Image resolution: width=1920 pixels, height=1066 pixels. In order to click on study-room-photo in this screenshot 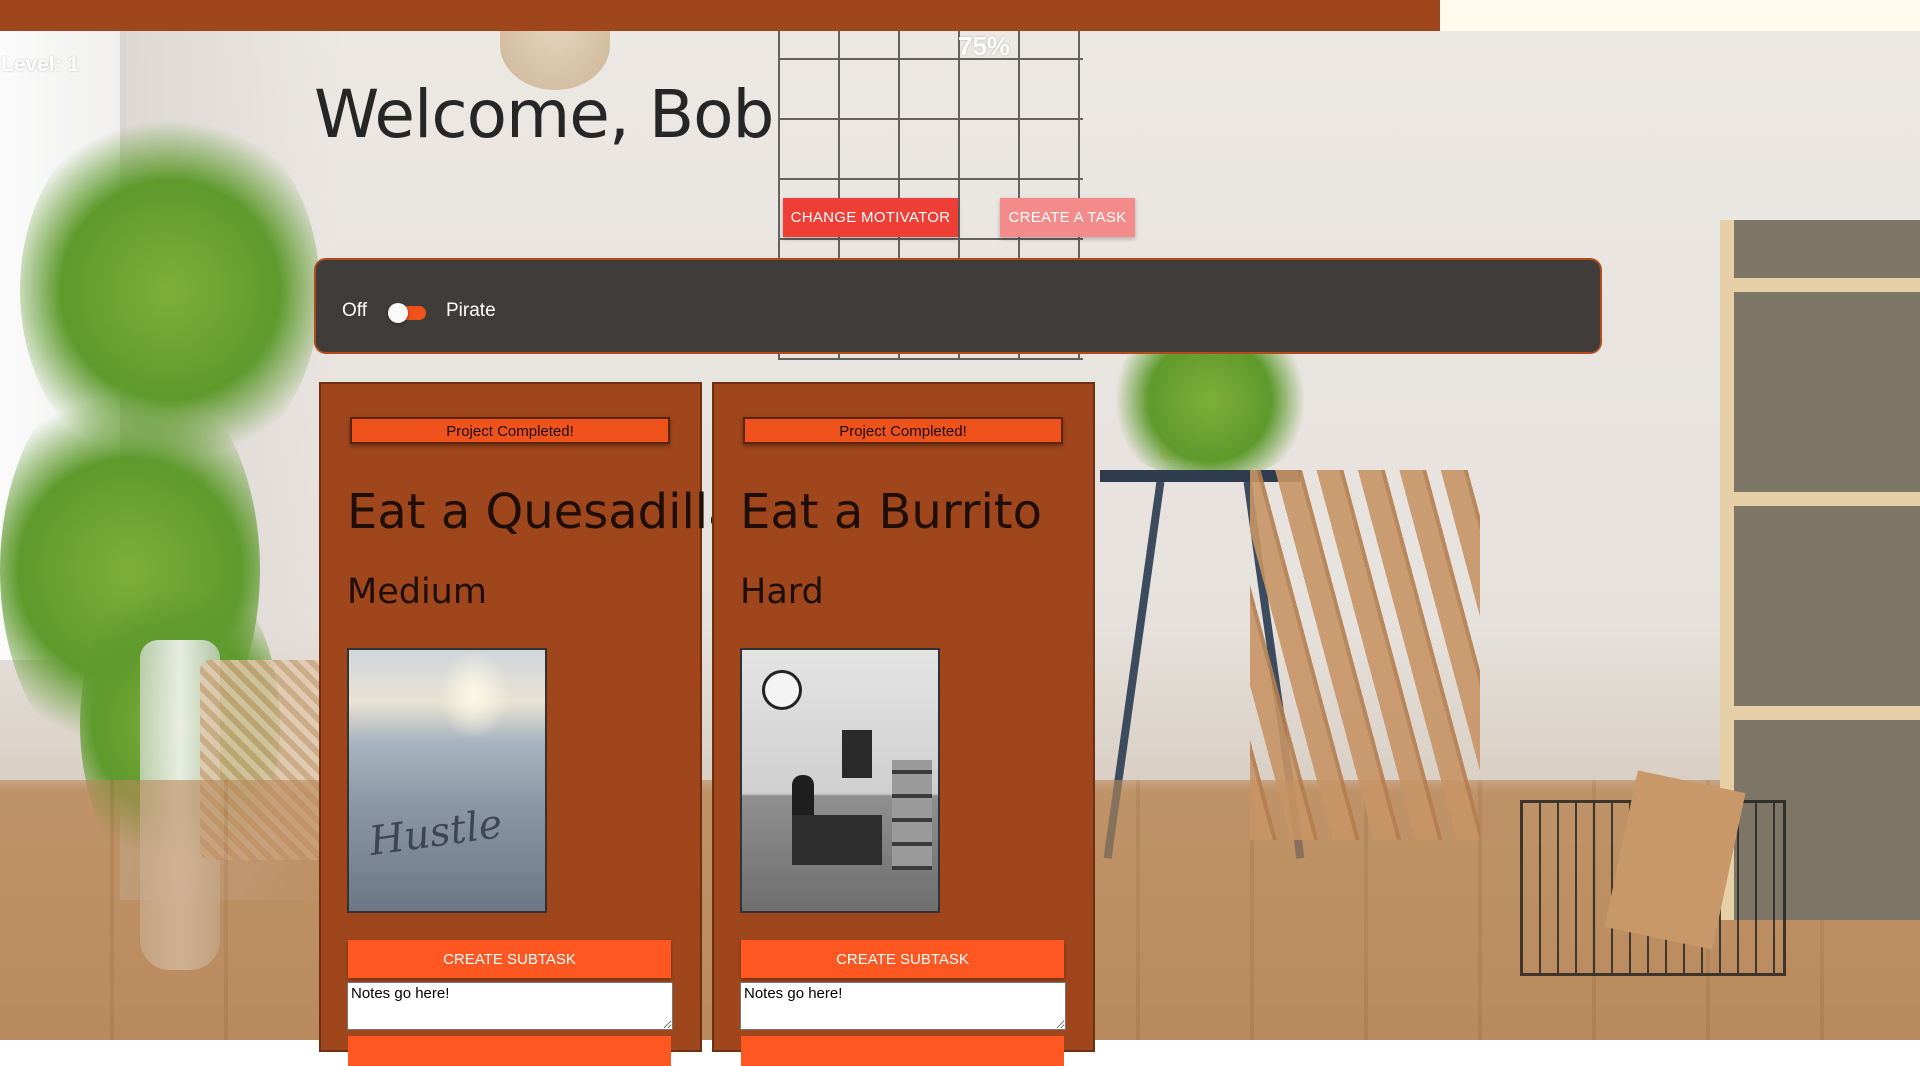, I will do `click(840, 780)`.